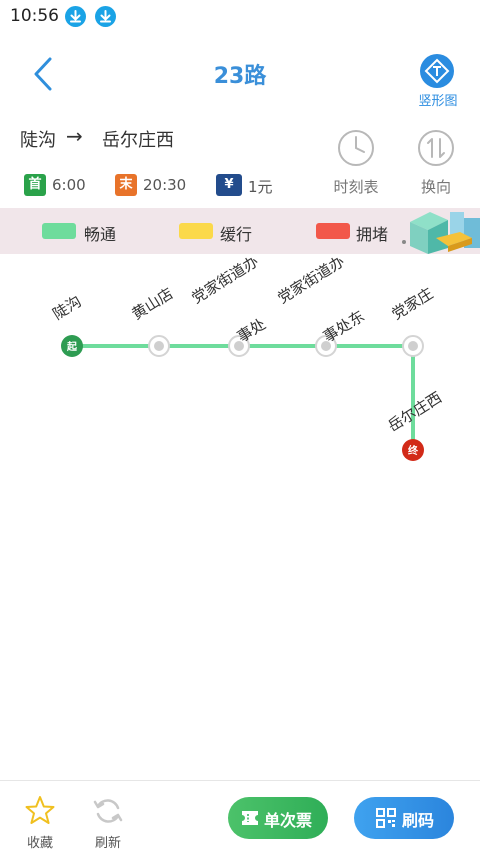 Image resolution: width=480 pixels, height=854 pixels. I want to click on reverse-direction-label: 换向, so click(435, 187).